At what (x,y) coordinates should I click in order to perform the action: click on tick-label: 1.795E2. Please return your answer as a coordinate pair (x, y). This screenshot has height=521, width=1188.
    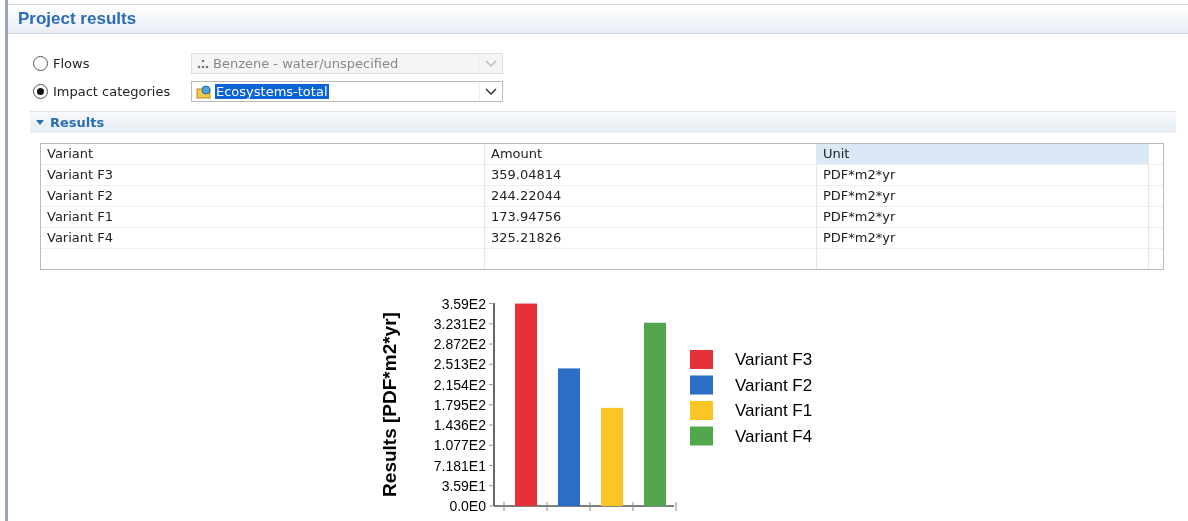
    Looking at the image, I should click on (459, 404).